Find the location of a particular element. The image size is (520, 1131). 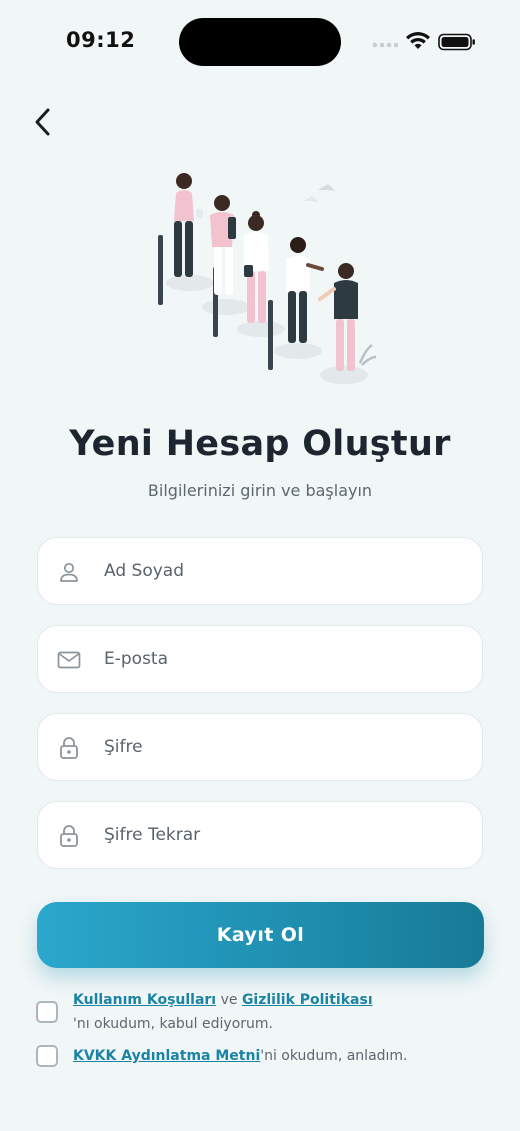

register-button: Kayıt Ol is located at coordinates (260, 935).